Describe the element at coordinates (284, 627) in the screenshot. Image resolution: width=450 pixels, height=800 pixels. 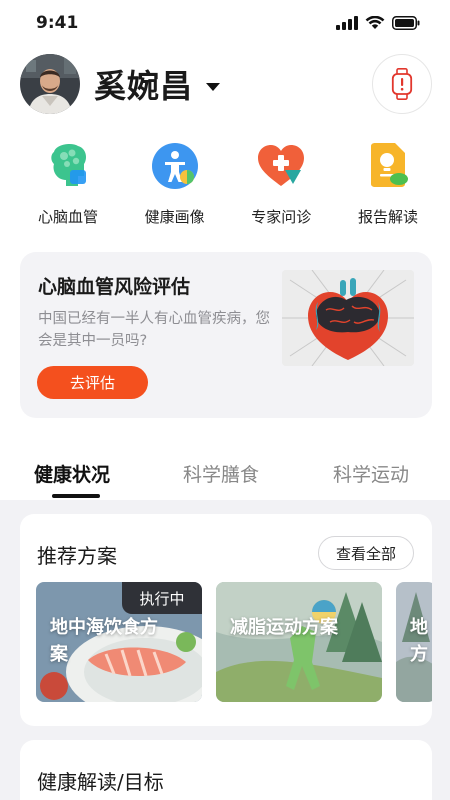
I see `plan-tile-label: 减脂运动方案` at that location.